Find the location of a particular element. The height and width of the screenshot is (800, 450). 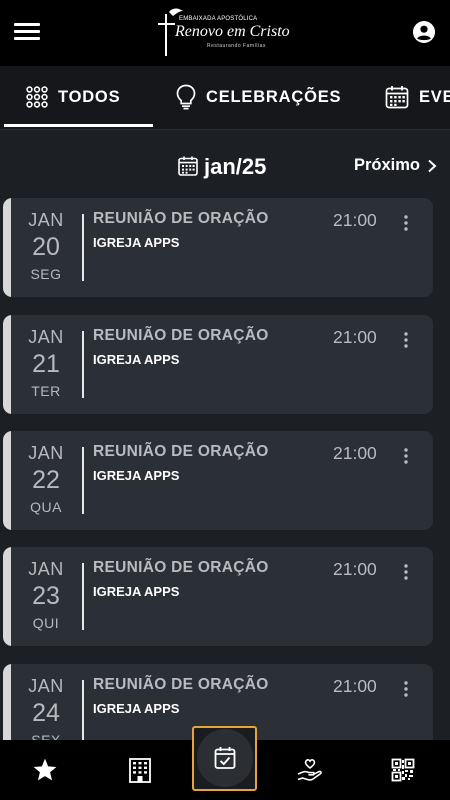

lightbulb-icon is located at coordinates (186, 97).